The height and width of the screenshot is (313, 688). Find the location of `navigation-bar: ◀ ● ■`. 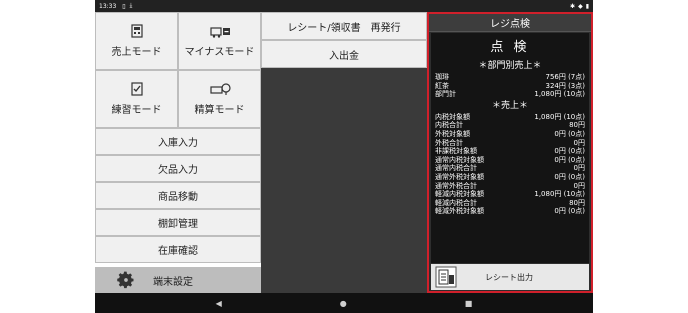

navigation-bar: ◀ ● ■ is located at coordinates (344, 303).